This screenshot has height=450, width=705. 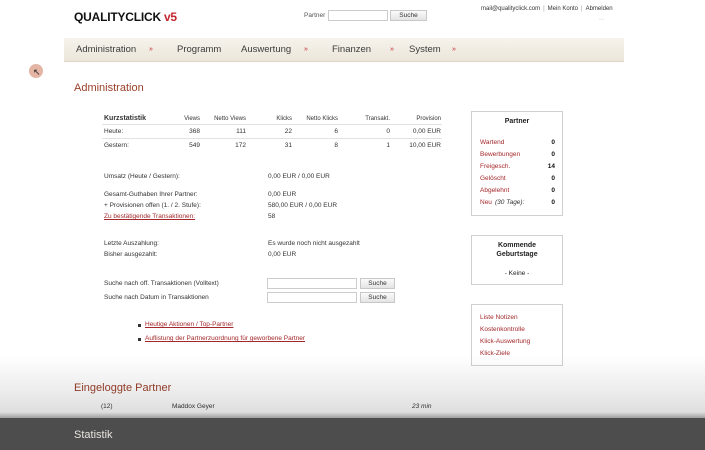 What do you see at coordinates (282, 194) in the screenshot?
I see `guthaben-value: 0,00 EUR` at bounding box center [282, 194].